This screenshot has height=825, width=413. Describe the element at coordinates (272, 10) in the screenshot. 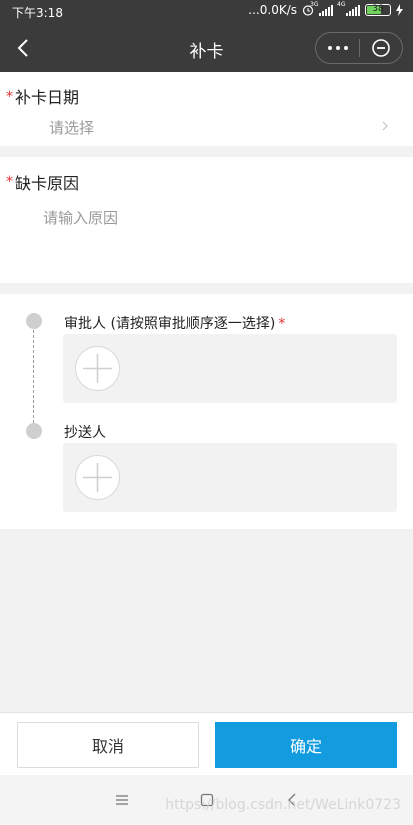

I see `network-speed: ...0.0K/s` at that location.